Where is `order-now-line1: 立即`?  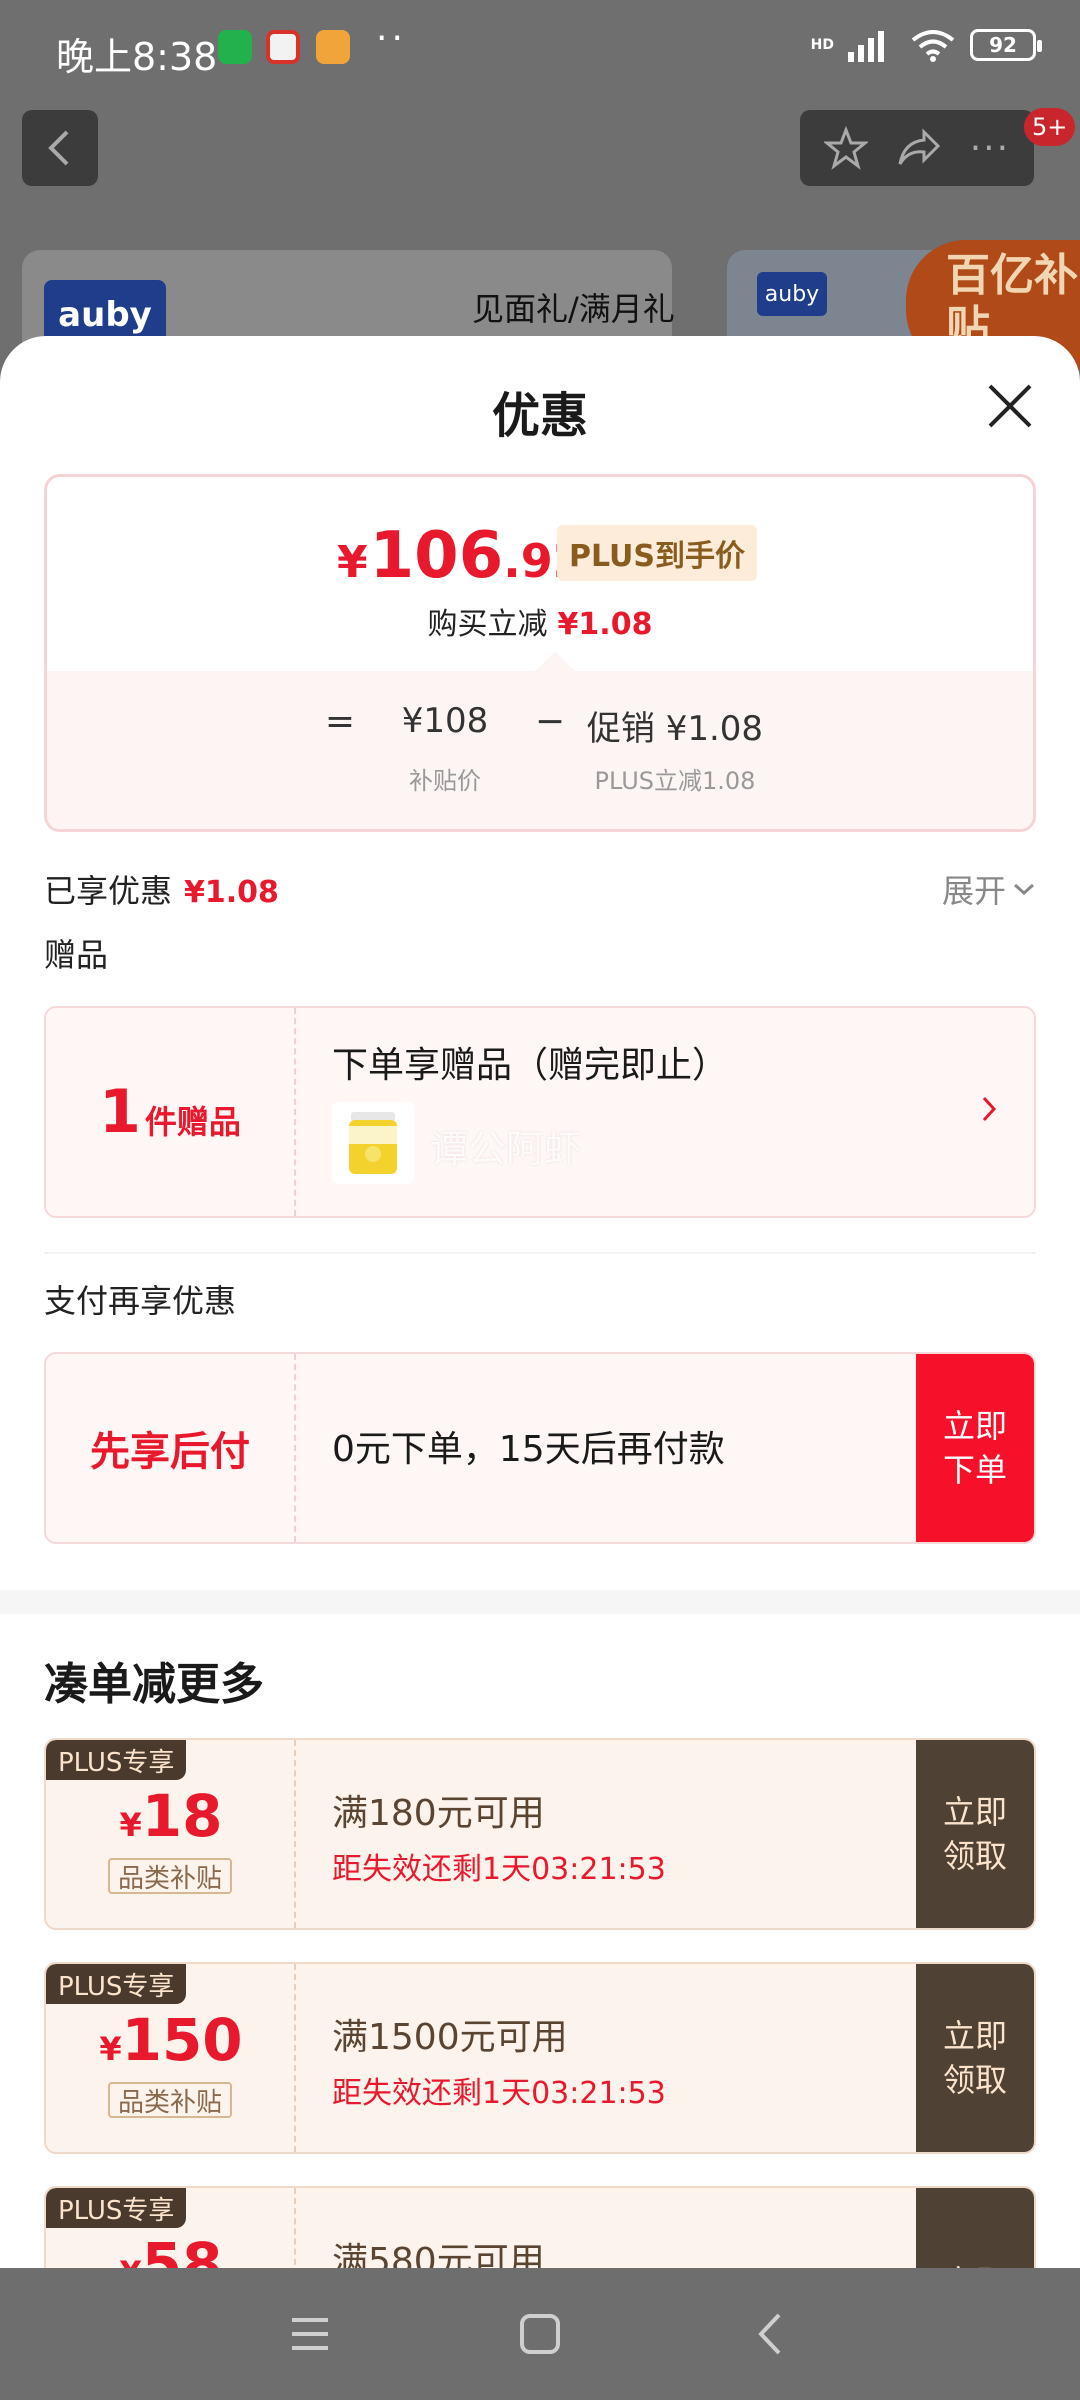 order-now-line1: 立即 is located at coordinates (974, 1426).